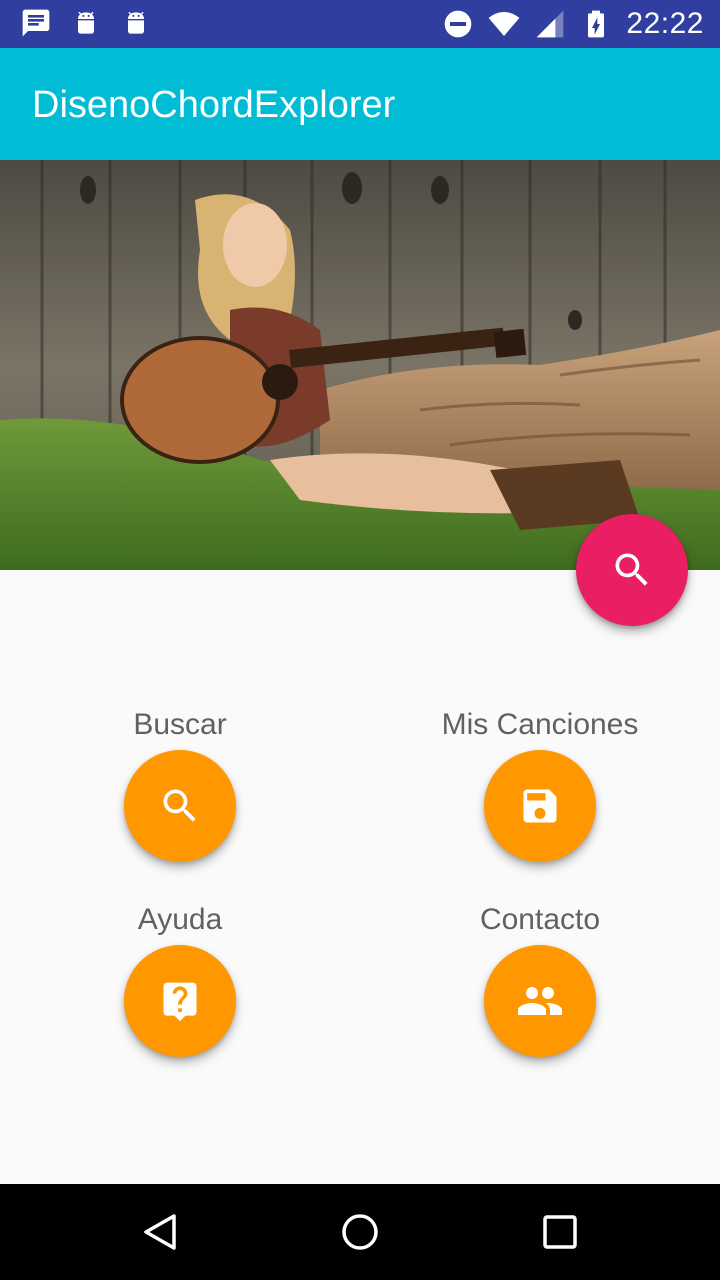 The width and height of the screenshot is (720, 1280). I want to click on recents-icon, so click(560, 1232).